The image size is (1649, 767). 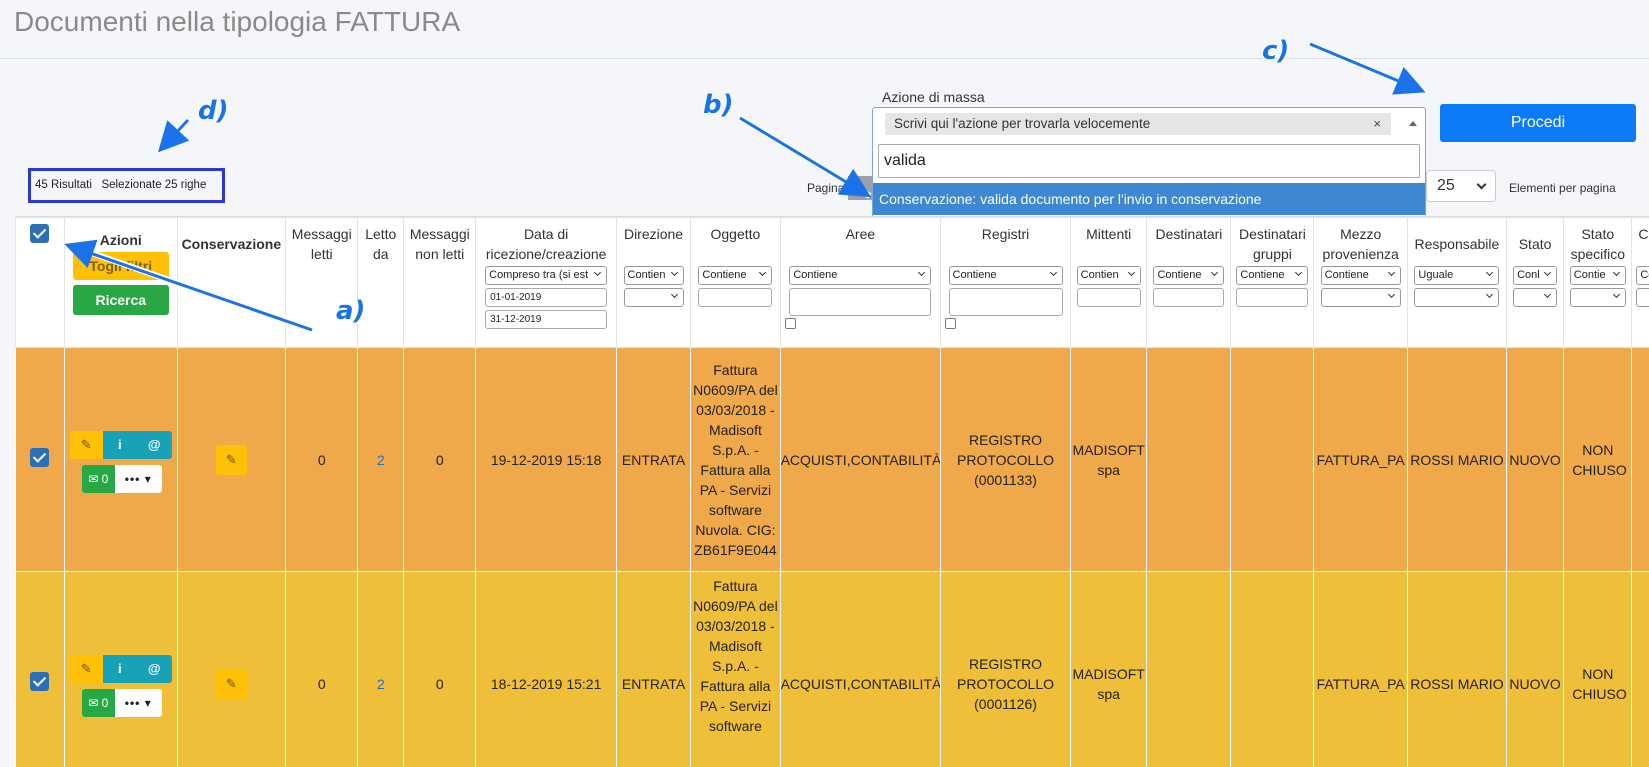 What do you see at coordinates (1272, 297) in the screenshot?
I see `destinatari-gruppi-filter-input` at bounding box center [1272, 297].